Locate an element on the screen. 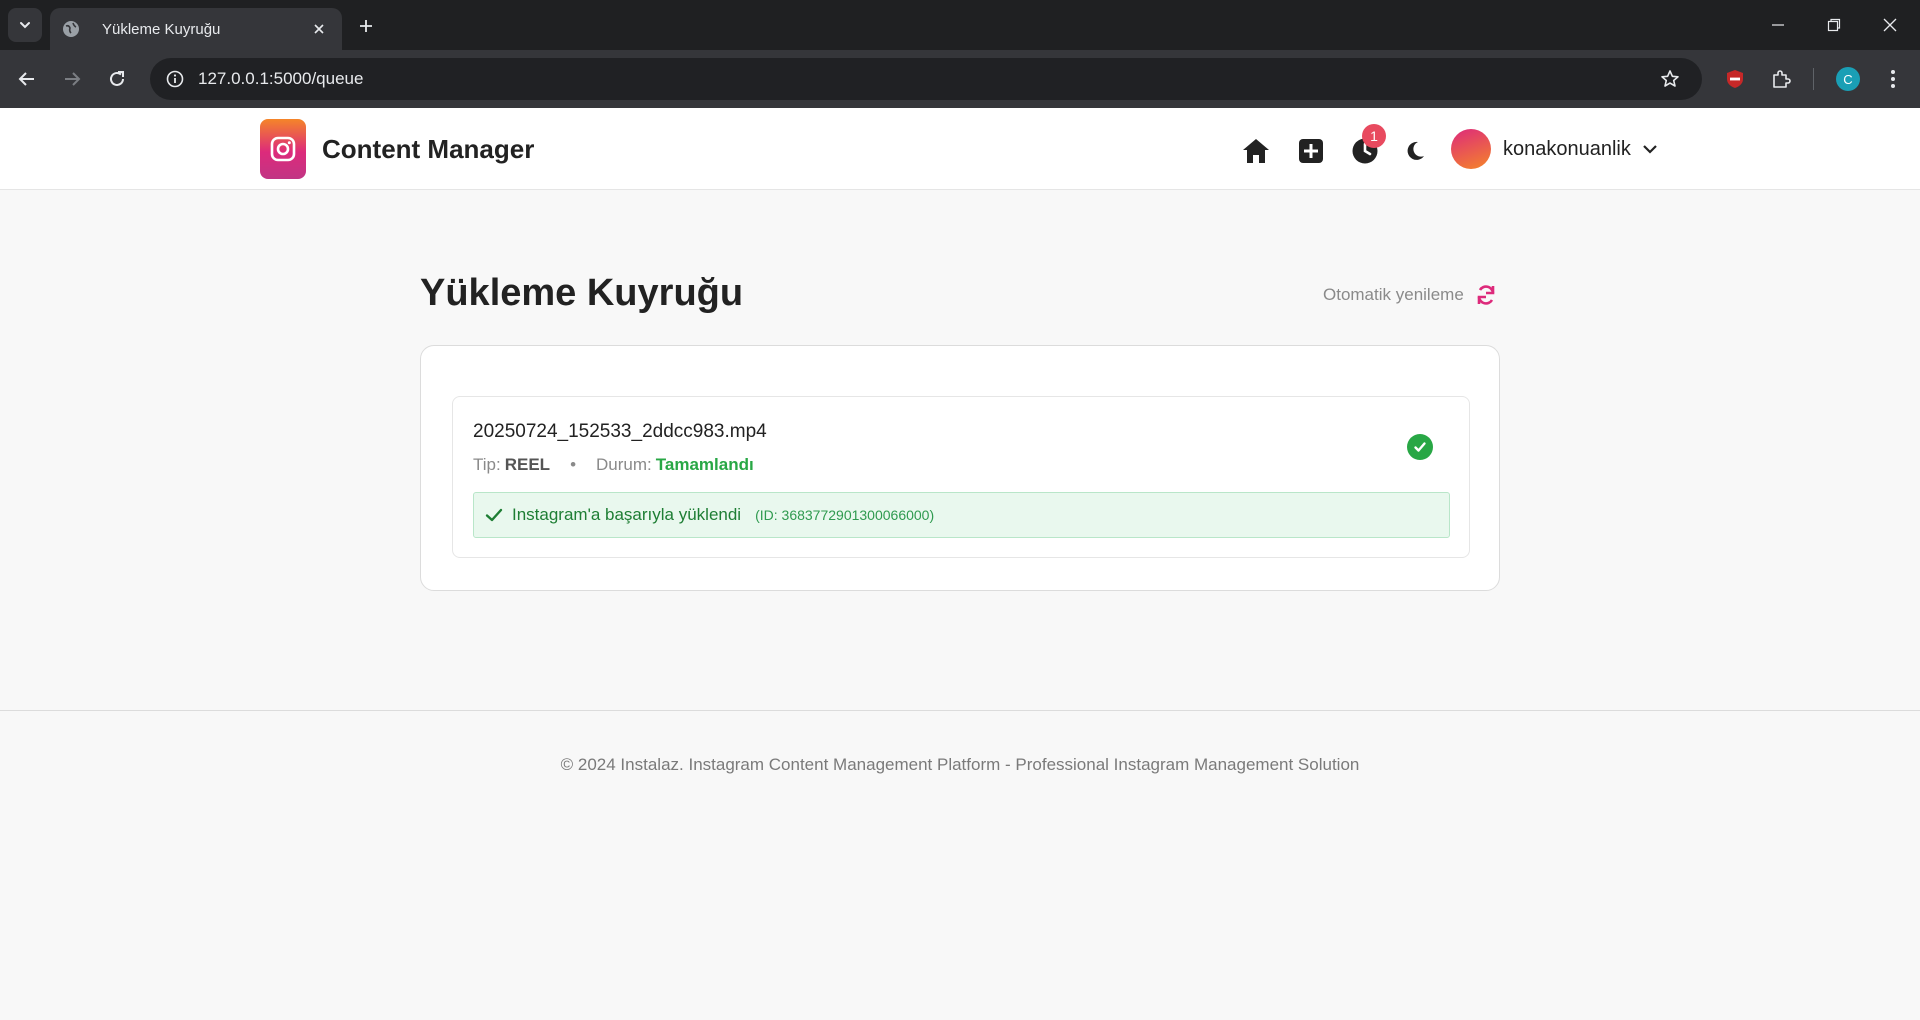  browser-menu-button is located at coordinates (1893, 79).